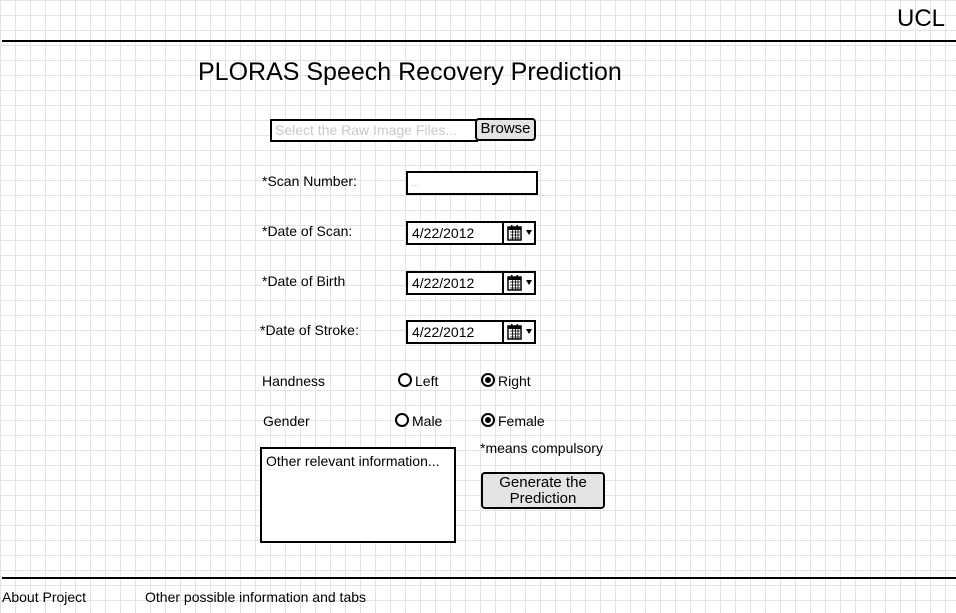 Image resolution: width=956 pixels, height=613 pixels. I want to click on header-divider, so click(479, 41).